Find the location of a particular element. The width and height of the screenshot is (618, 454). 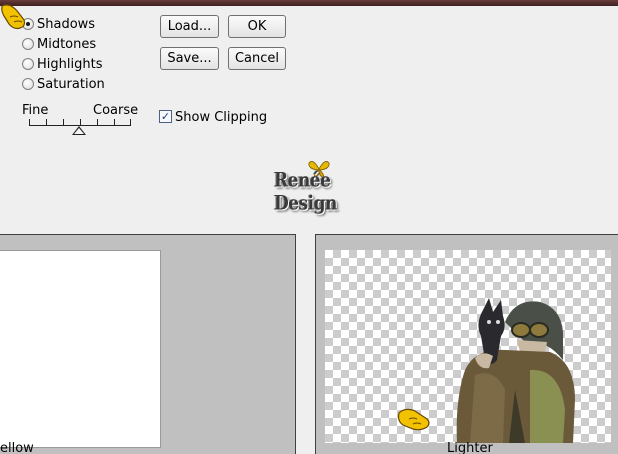

show-clipping-checkbox: ✓ is located at coordinates (165, 116).